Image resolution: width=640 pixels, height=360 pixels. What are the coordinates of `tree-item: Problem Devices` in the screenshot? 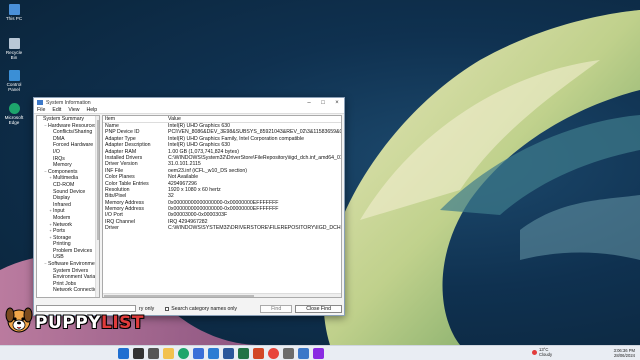 It's located at (68, 251).